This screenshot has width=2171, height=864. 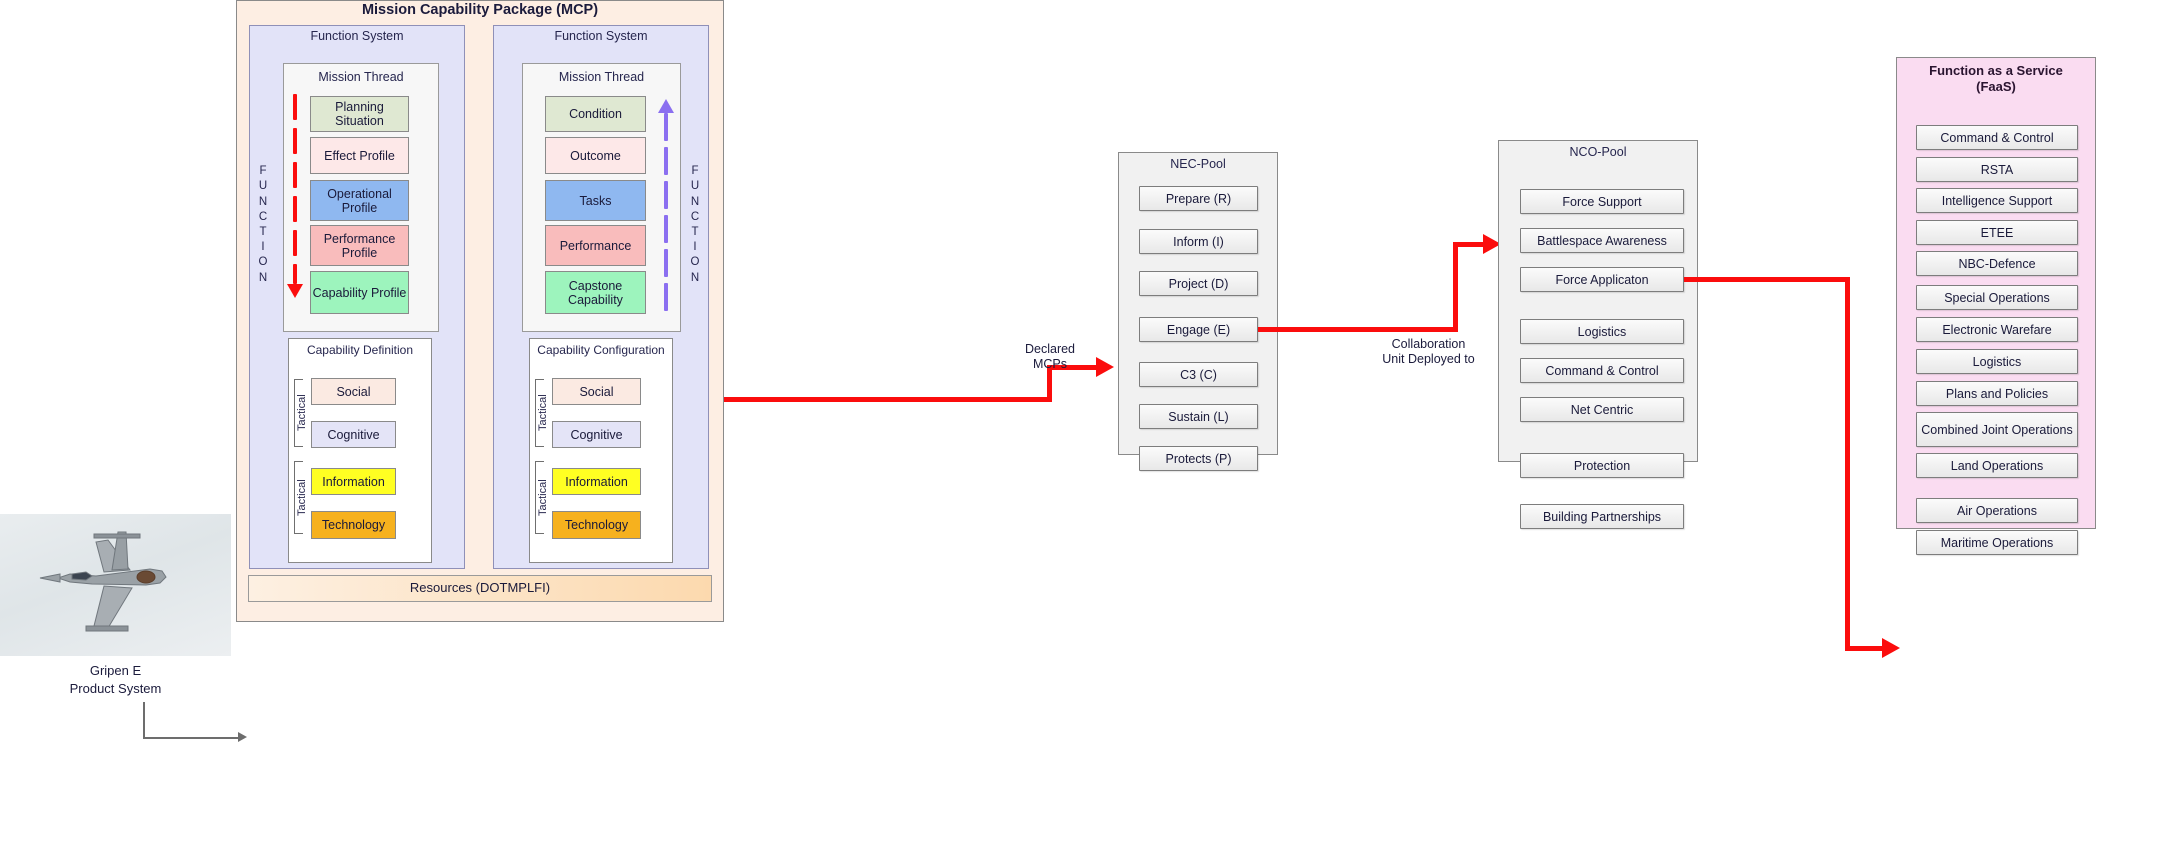 I want to click on faas-title-line1: Function as a Service, so click(x=1996, y=70).